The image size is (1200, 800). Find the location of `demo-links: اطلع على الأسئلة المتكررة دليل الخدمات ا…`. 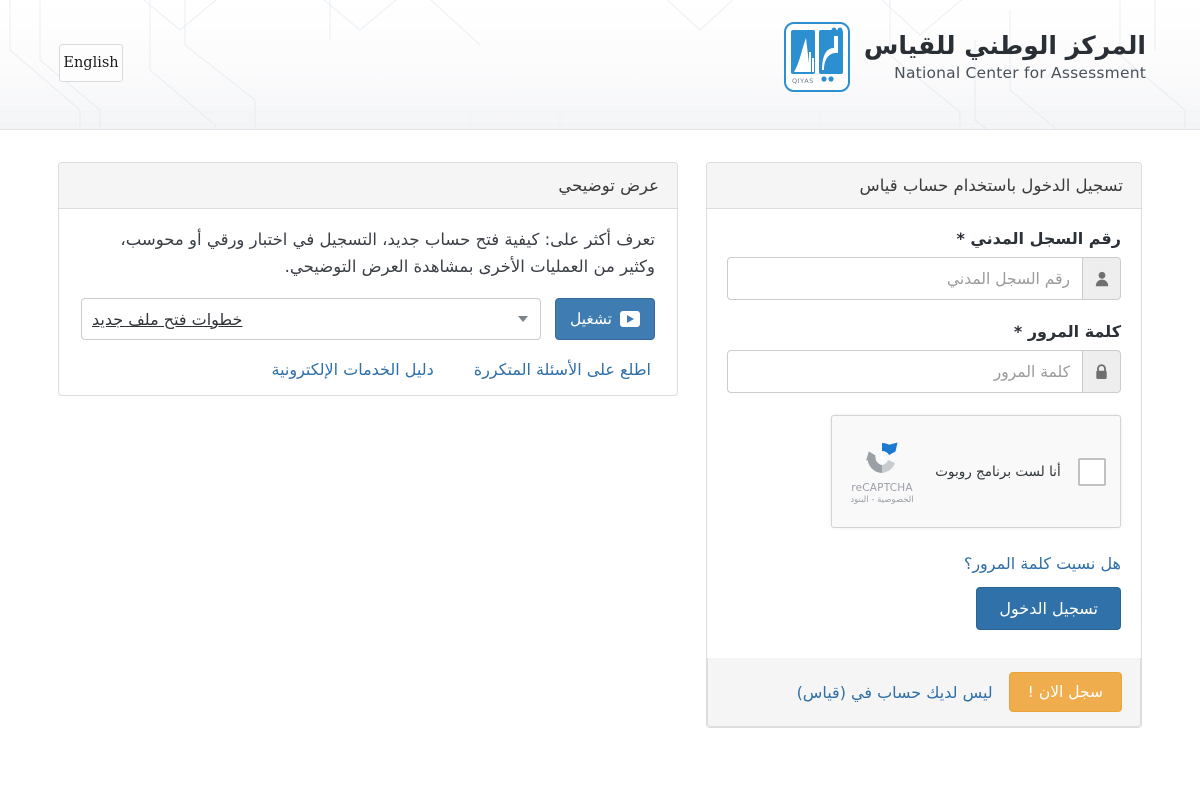

demo-links: اطلع على الأسئلة المتكررة دليل الخدمات ا… is located at coordinates (368, 369).